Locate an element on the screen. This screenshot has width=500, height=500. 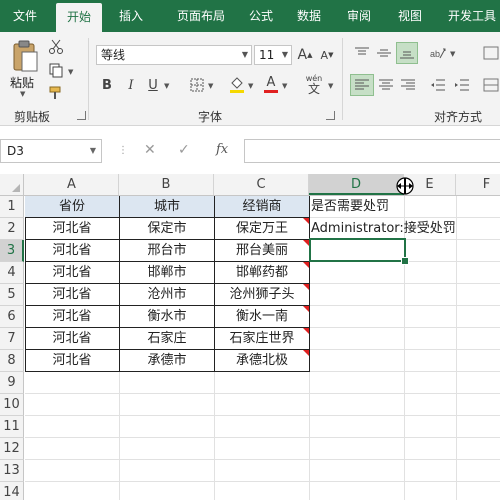
table-cell: 保定市 is located at coordinates (167, 229).